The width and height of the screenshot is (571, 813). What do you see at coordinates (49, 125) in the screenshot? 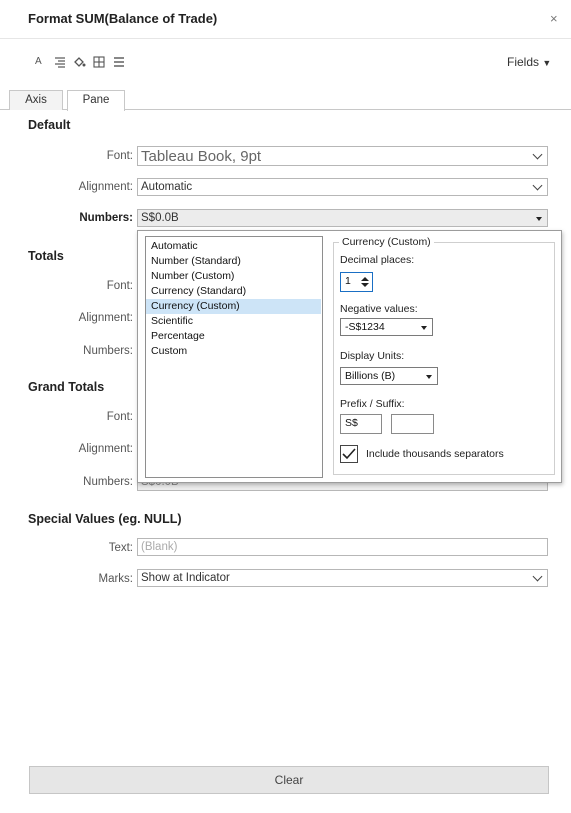
I see `section-default: Default` at bounding box center [49, 125].